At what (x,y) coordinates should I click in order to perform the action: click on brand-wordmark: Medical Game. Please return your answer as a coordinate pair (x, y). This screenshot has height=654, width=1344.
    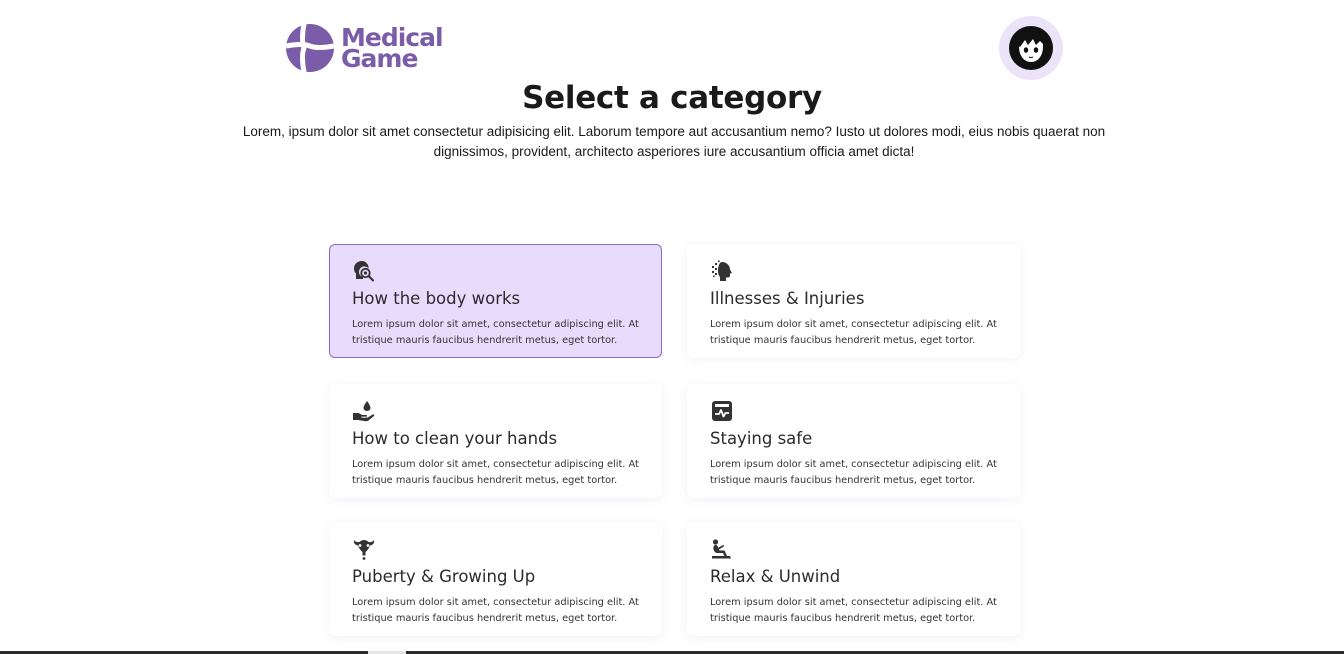
    Looking at the image, I should click on (392, 49).